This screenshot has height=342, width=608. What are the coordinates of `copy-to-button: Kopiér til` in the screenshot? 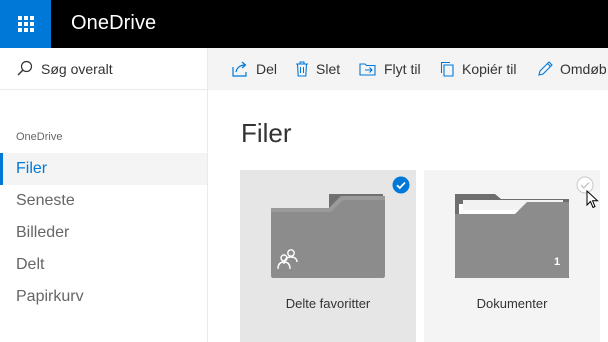 It's located at (478, 69).